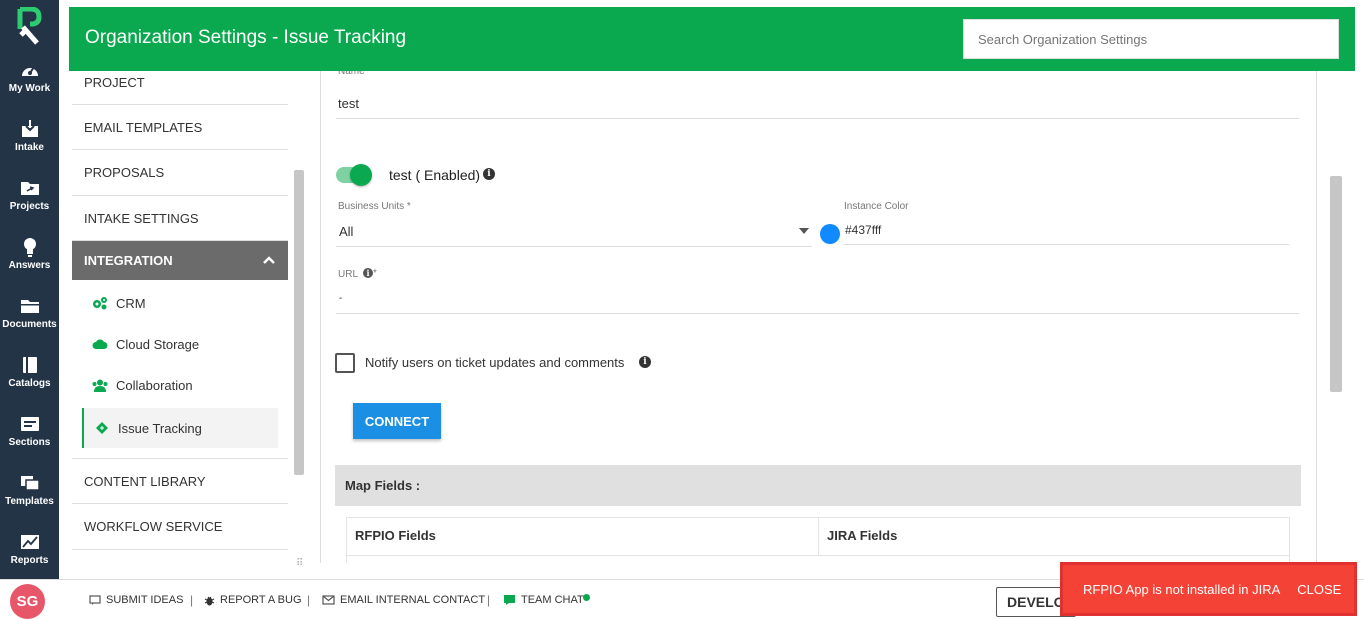  What do you see at coordinates (583, 537) in the screenshot?
I see `column-header-rfpio-fields: RFPIO Fields` at bounding box center [583, 537].